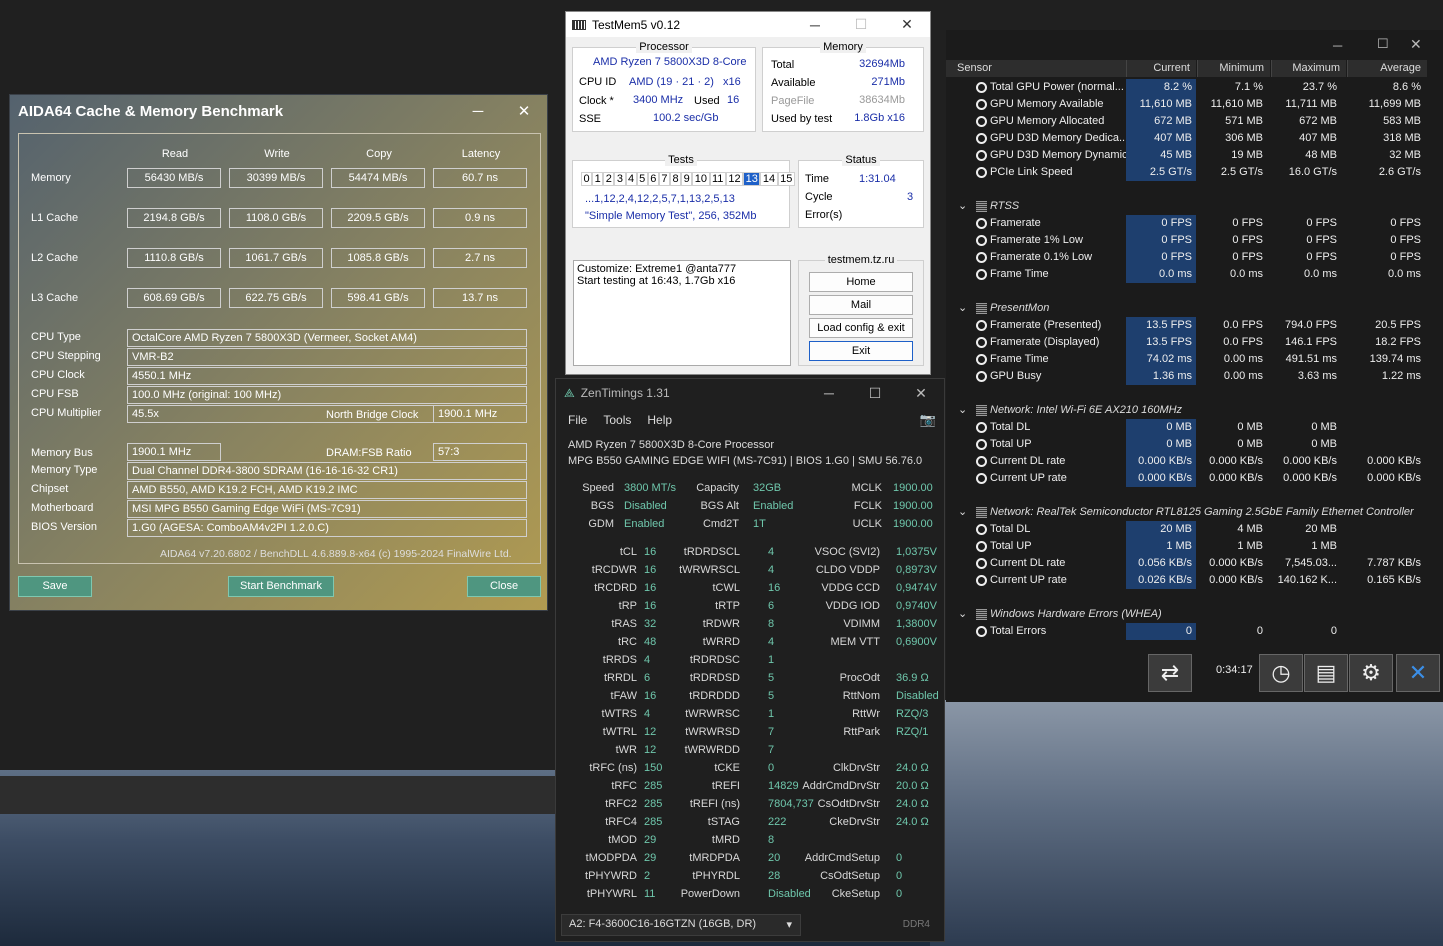  I want to click on home-button: Home, so click(861, 282).